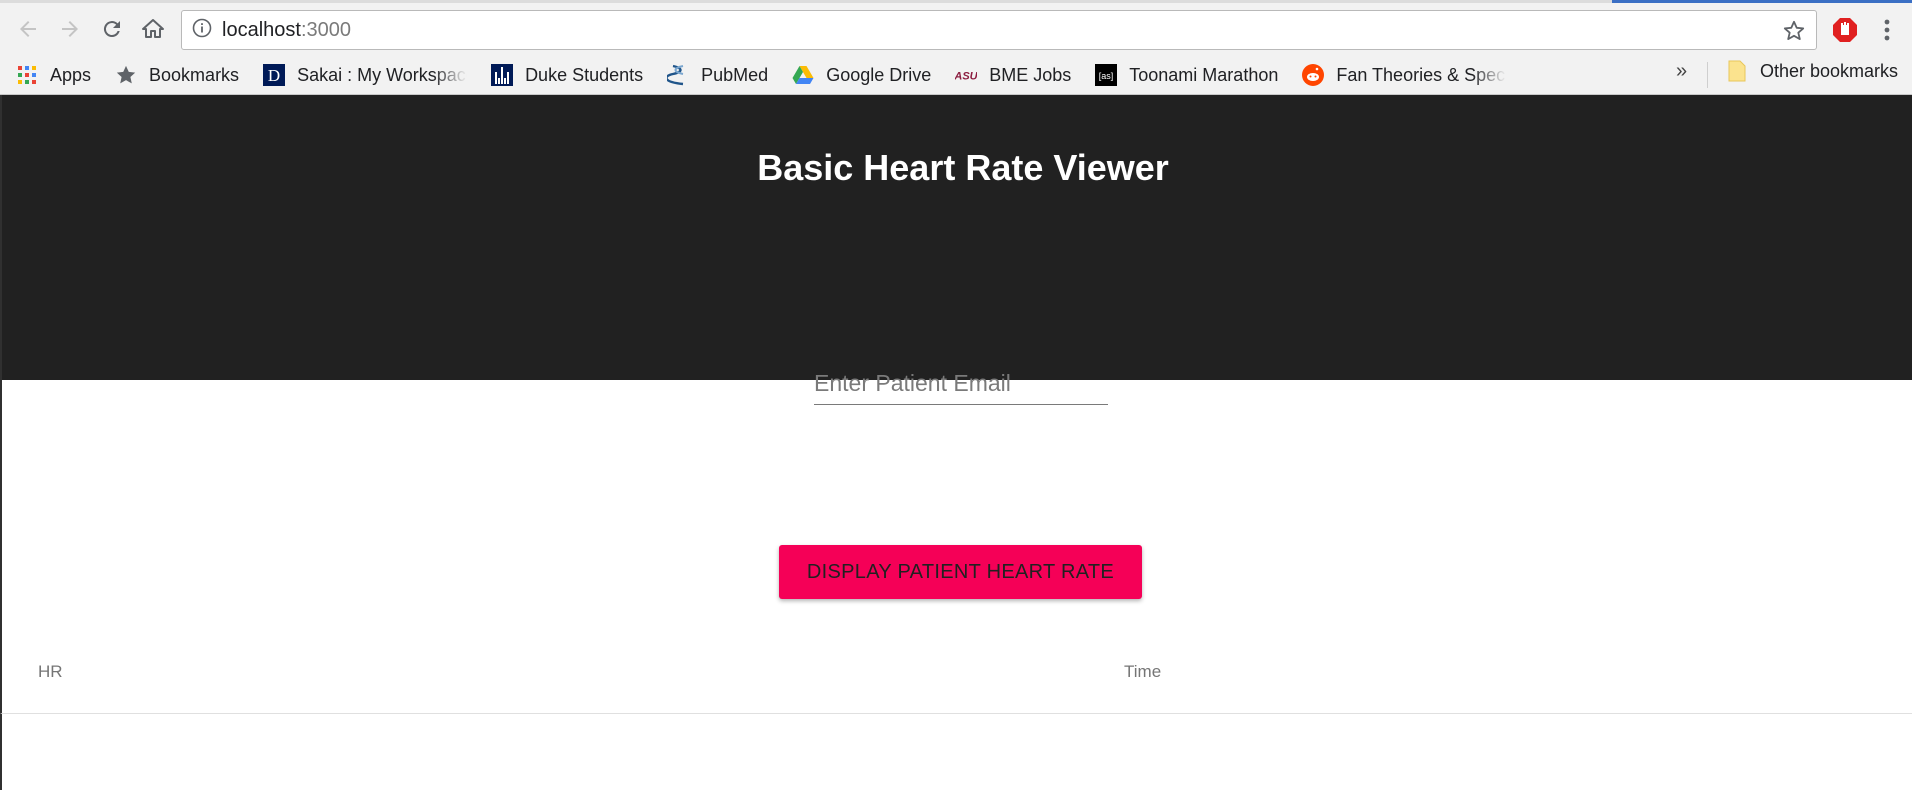 This screenshot has height=790, width=1912. Describe the element at coordinates (1707, 75) in the screenshot. I see `bookmarks-separator` at that location.